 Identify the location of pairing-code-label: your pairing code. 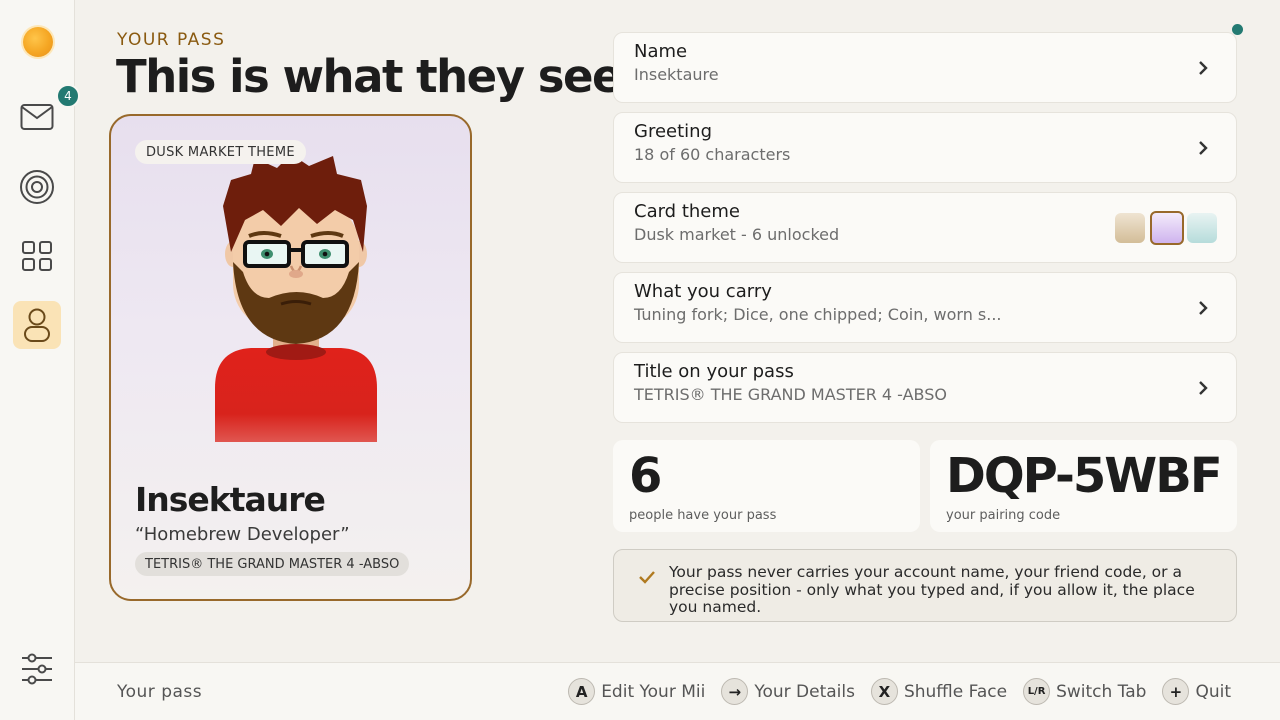
(1003, 515).